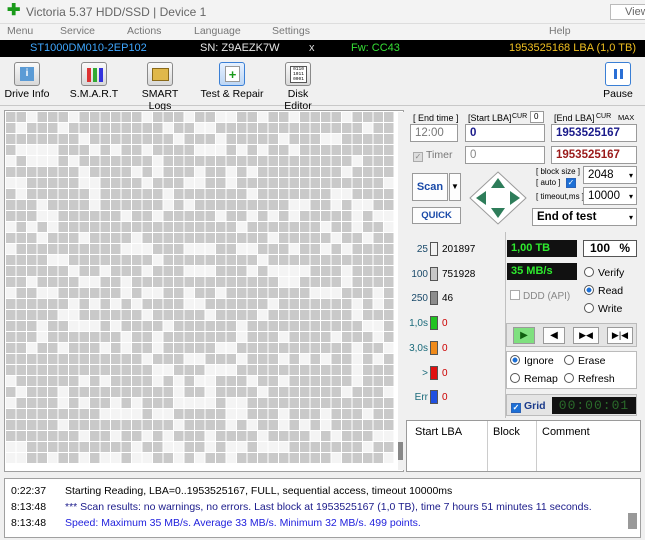  Describe the element at coordinates (610, 175) in the screenshot. I see `block-size-select: 2048 ▾` at that location.